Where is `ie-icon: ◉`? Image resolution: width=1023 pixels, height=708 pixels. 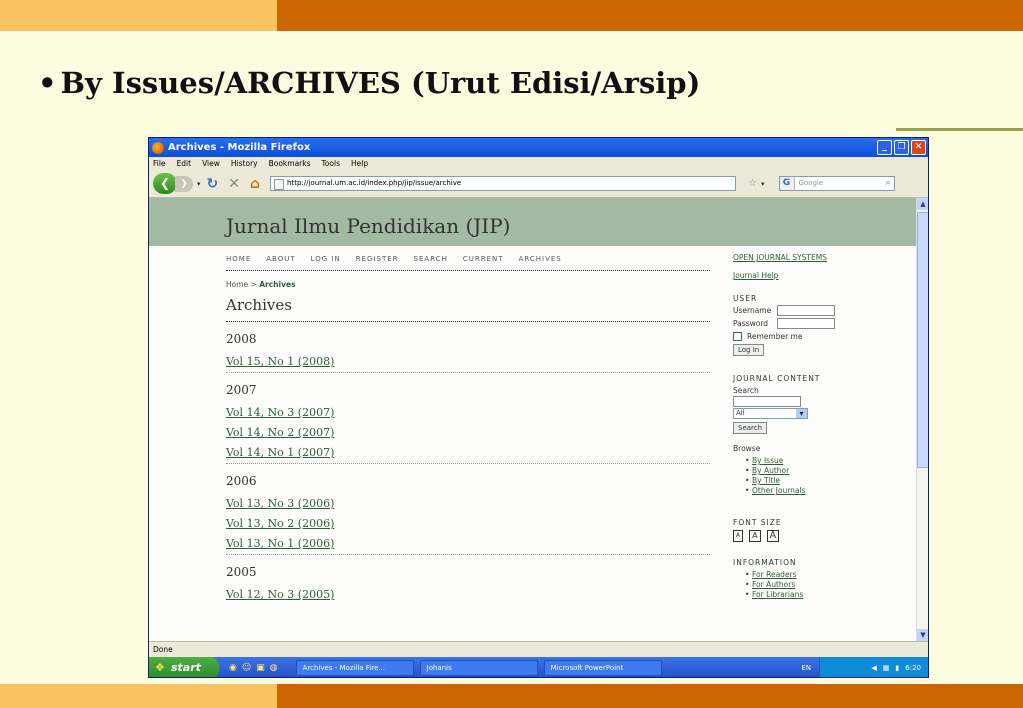
ie-icon: ◉ is located at coordinates (233, 668).